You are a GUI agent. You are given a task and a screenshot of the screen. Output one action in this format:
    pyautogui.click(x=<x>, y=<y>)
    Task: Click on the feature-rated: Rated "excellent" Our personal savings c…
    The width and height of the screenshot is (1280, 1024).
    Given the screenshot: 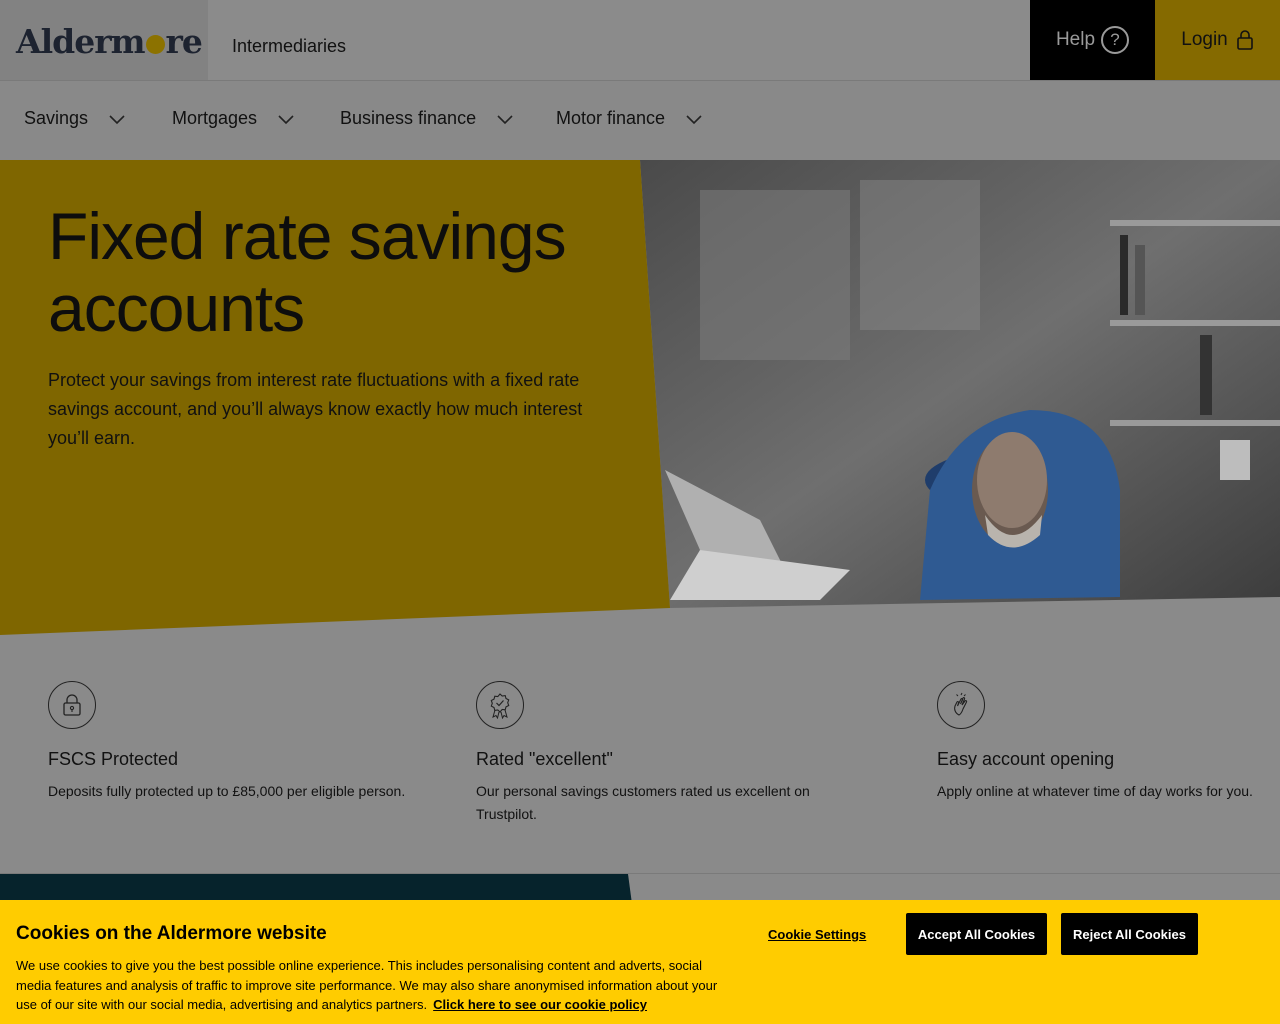 What is the action you would take?
    pyautogui.click(x=646, y=753)
    